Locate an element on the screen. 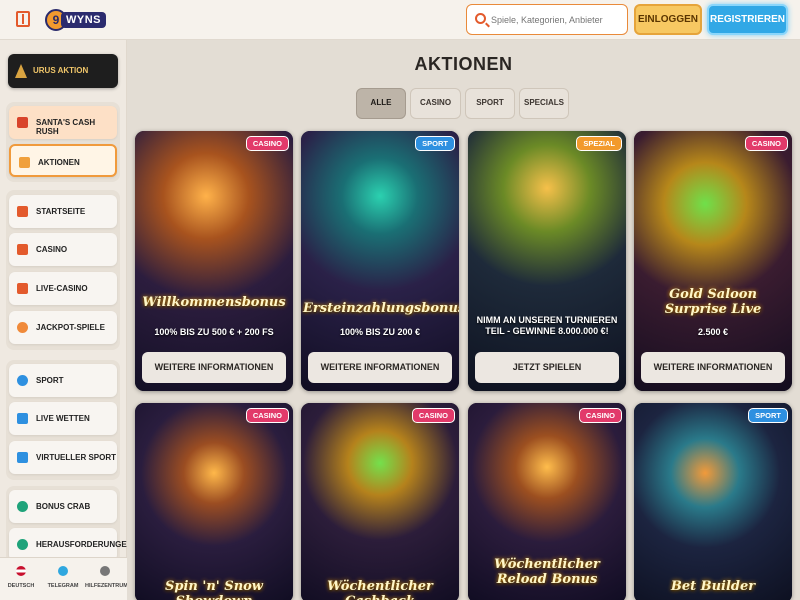 The height and width of the screenshot is (600, 800). card-title: Bet Builder is located at coordinates (713, 586).